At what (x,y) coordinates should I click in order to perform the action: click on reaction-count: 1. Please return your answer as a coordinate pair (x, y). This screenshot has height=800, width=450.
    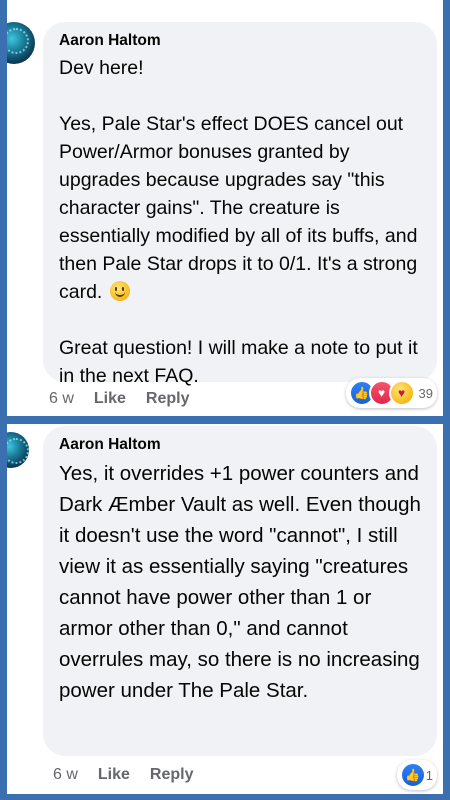
    Looking at the image, I should click on (429, 775).